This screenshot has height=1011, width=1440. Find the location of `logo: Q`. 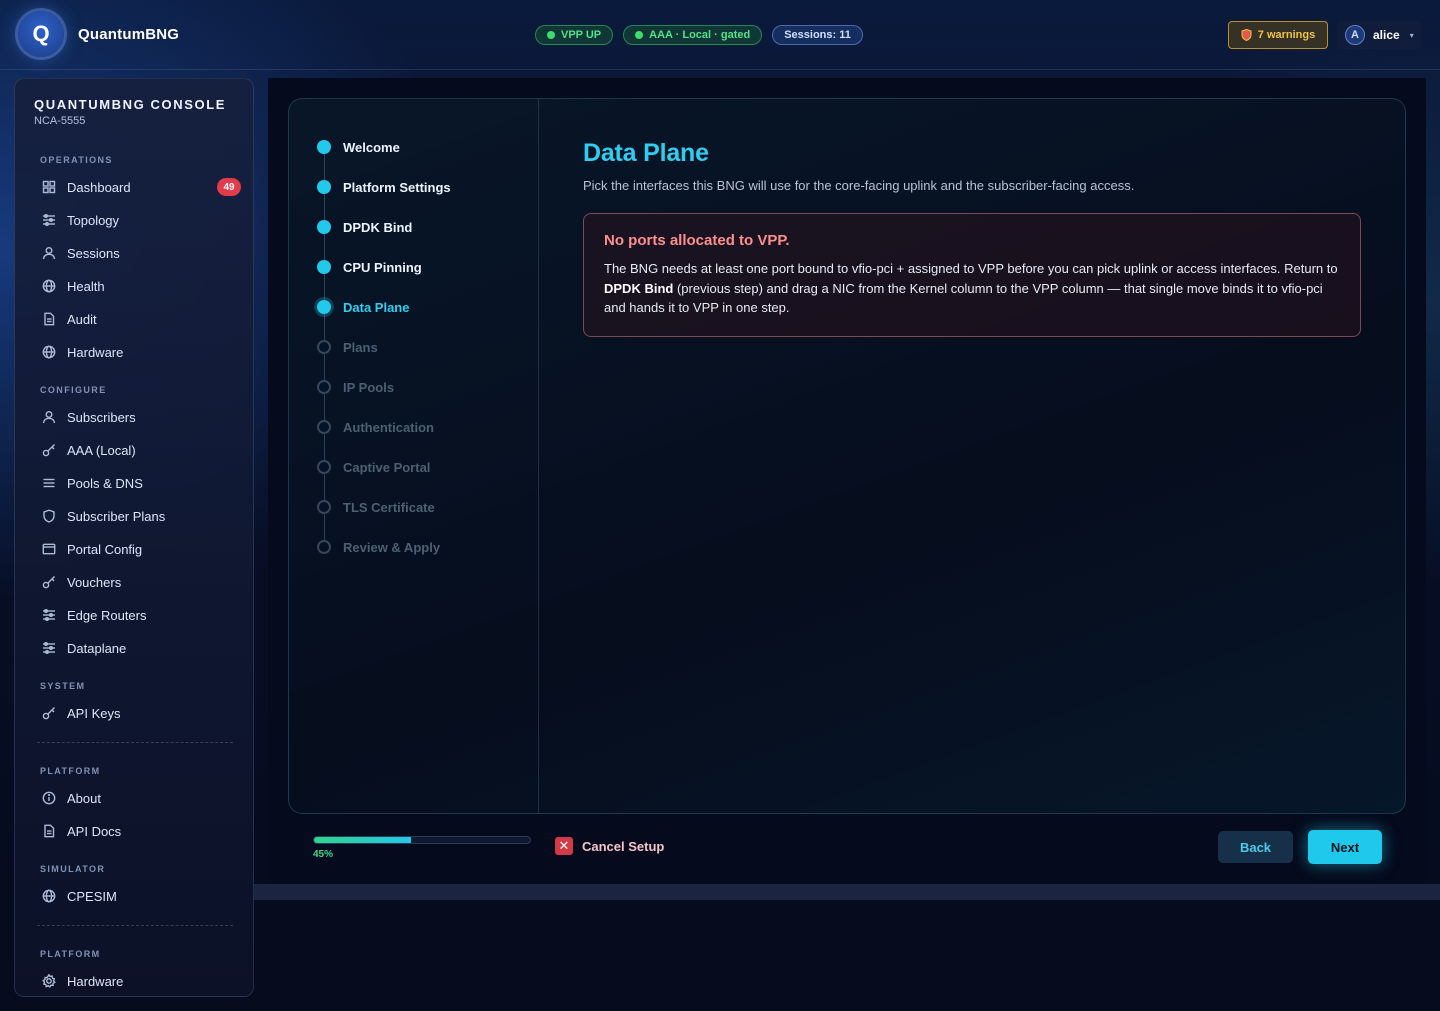

logo: Q is located at coordinates (41, 34).